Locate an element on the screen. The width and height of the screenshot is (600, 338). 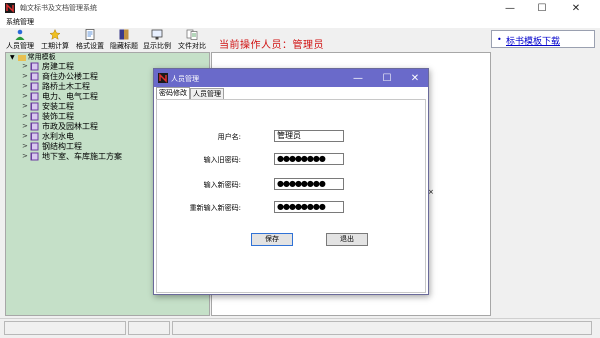
tree-item: > 路桥土木工程 is located at coordinates (56, 86).